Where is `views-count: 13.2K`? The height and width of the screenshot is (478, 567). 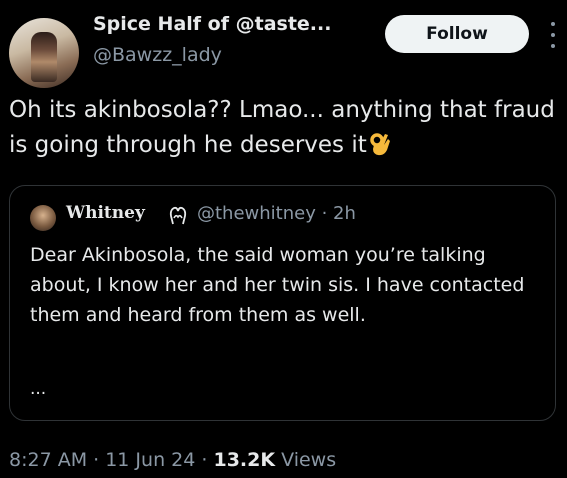 views-count: 13.2K is located at coordinates (244, 460).